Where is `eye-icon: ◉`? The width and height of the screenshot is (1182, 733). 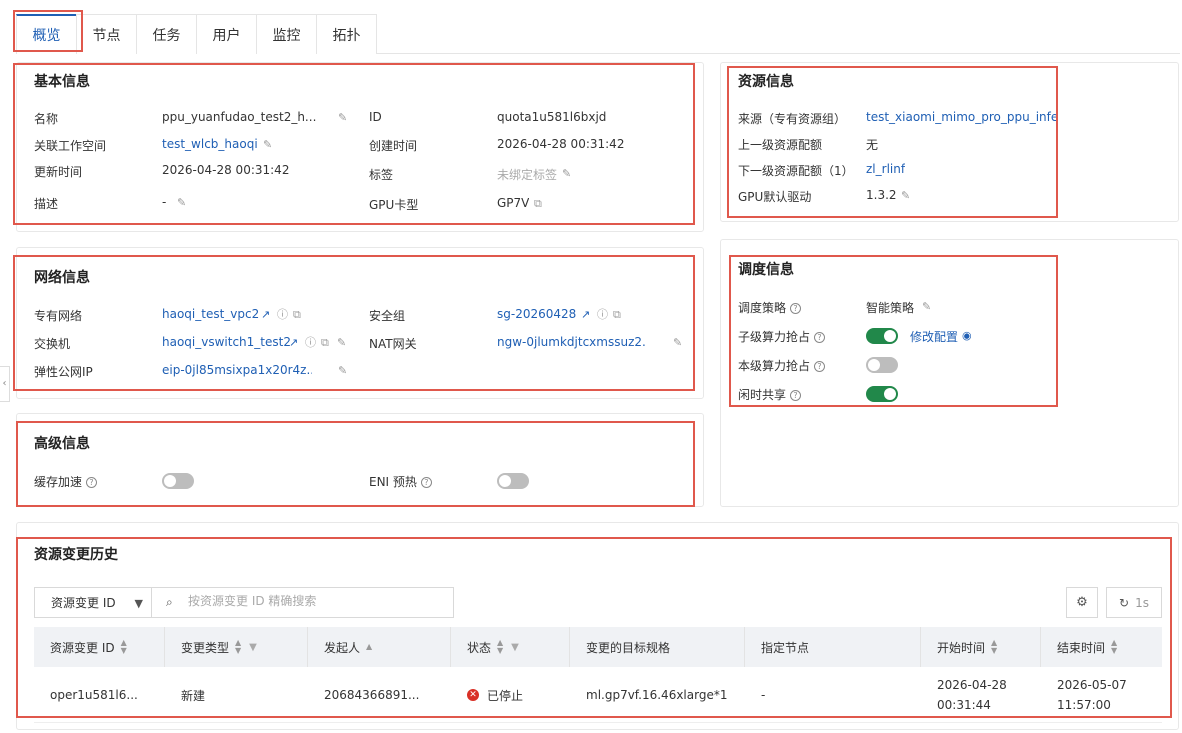
eye-icon: ◉ is located at coordinates (967, 336).